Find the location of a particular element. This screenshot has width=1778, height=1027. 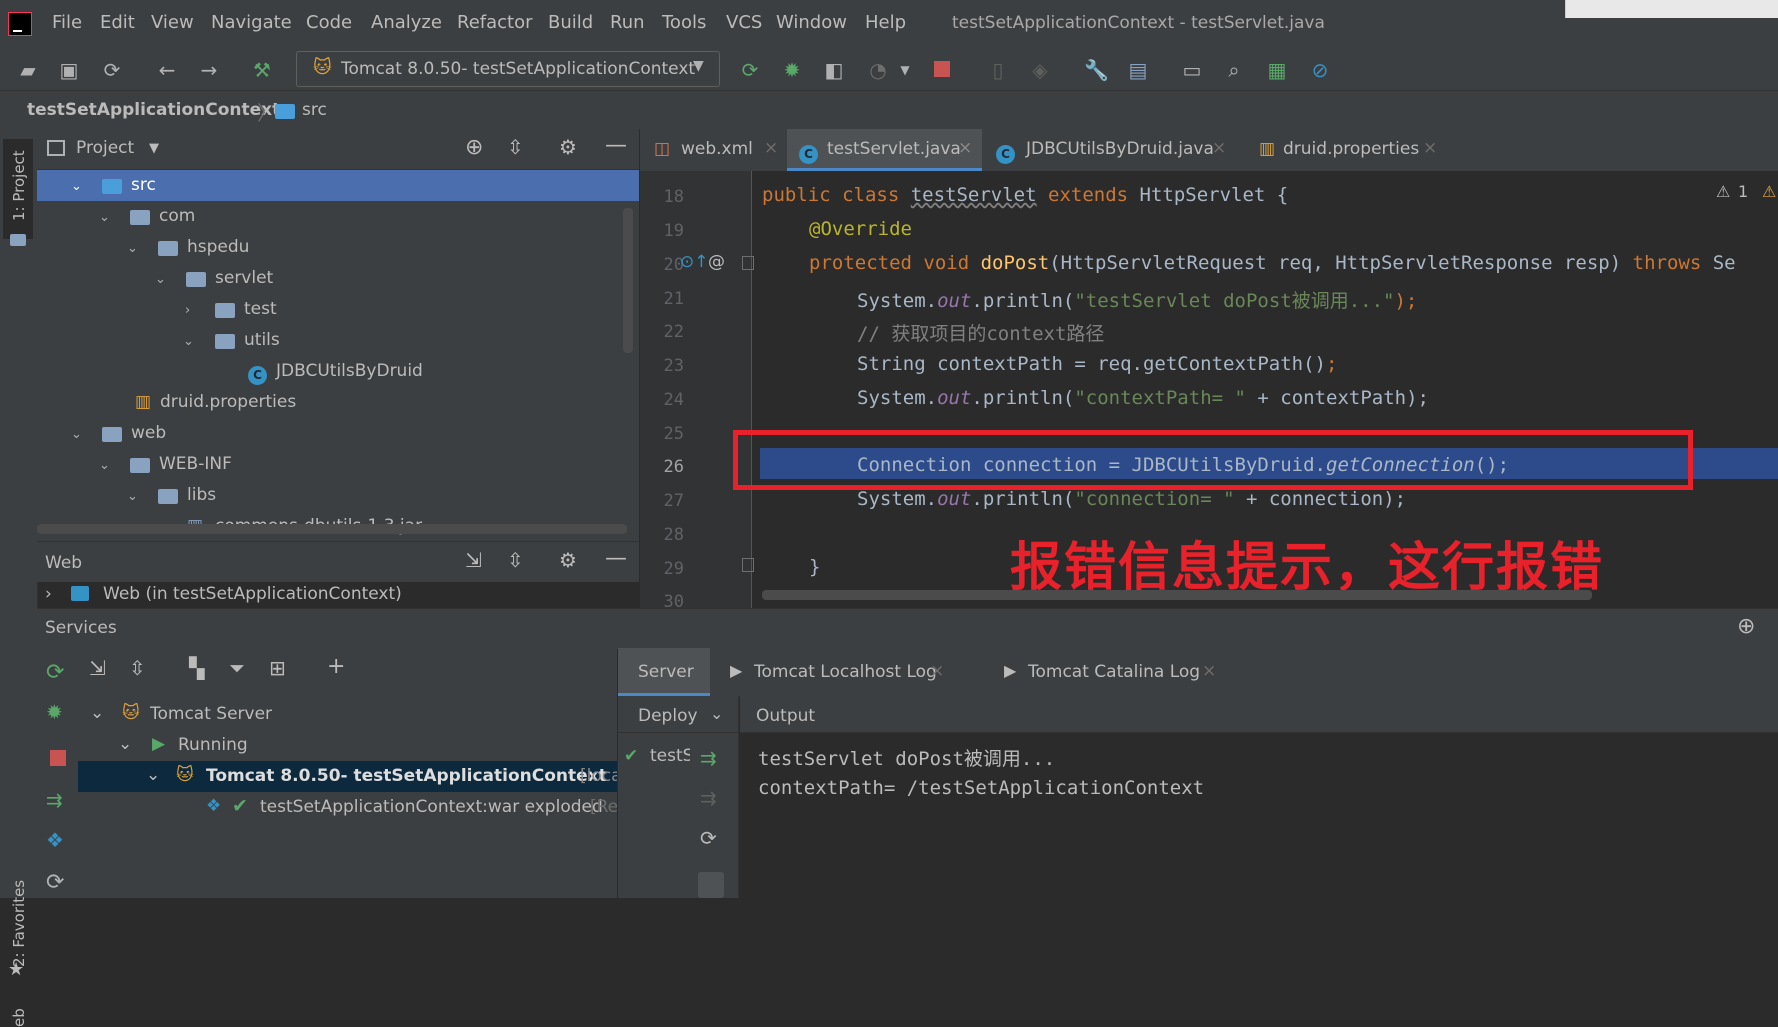

menu-tools: Tools is located at coordinates (684, 22).